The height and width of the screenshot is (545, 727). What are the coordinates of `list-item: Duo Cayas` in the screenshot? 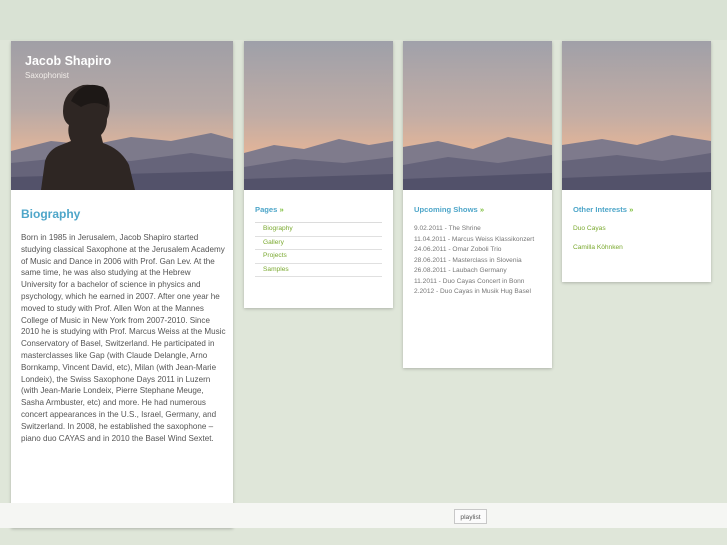 It's located at (598, 229).